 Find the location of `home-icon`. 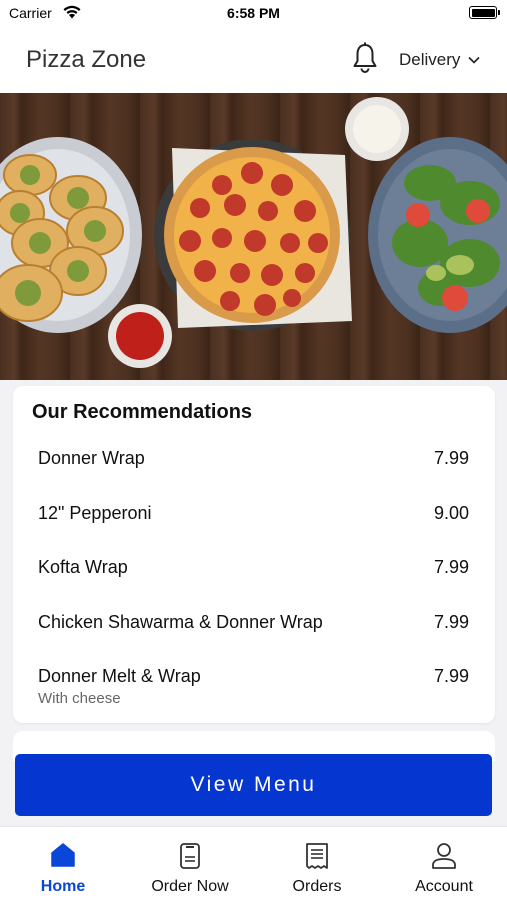

home-icon is located at coordinates (63, 855).